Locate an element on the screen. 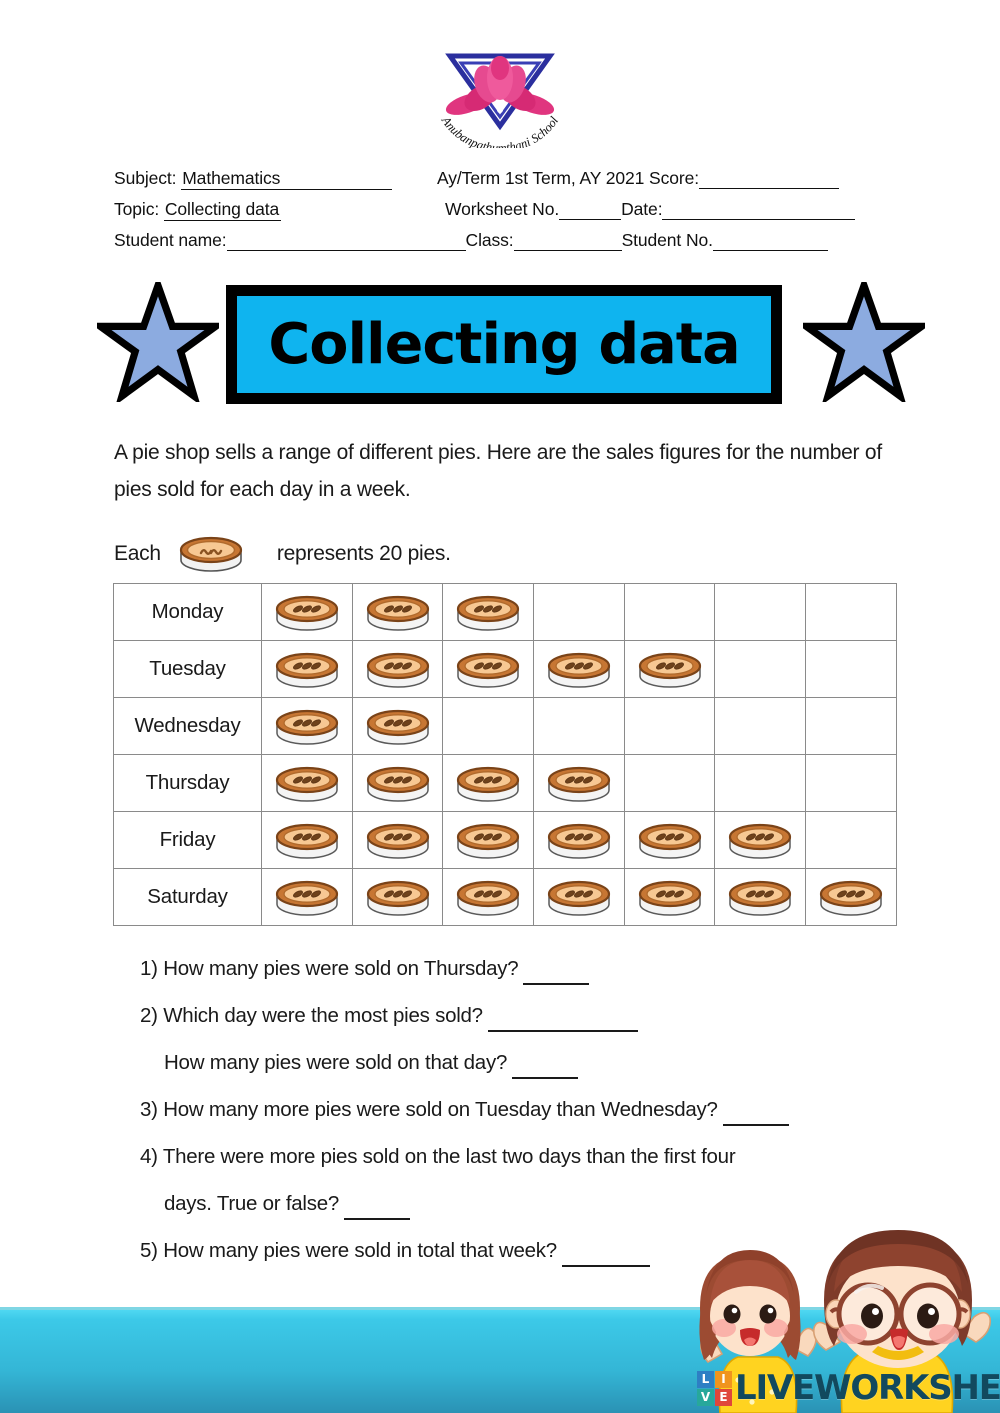 The width and height of the screenshot is (1000, 1413). subject-label: Subject: is located at coordinates (145, 178).